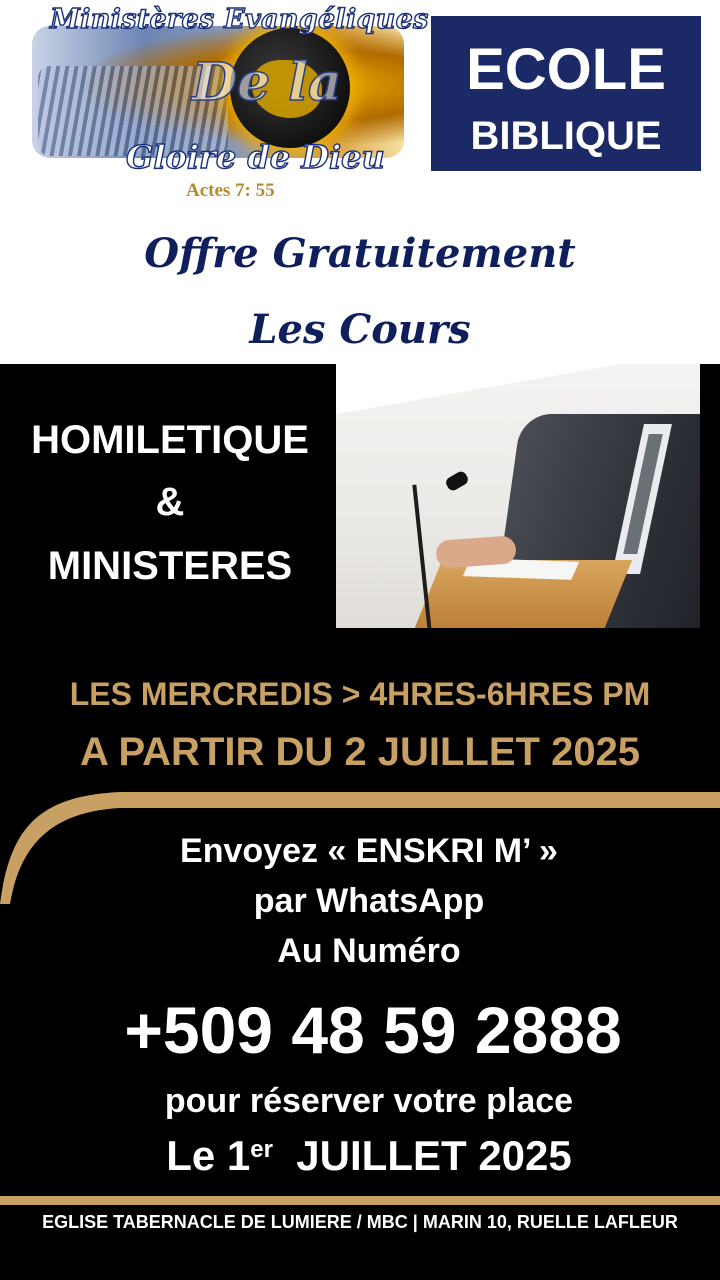 The image size is (720, 1280). I want to click on logo-subtitle: Gloire de Dieu, so click(255, 156).